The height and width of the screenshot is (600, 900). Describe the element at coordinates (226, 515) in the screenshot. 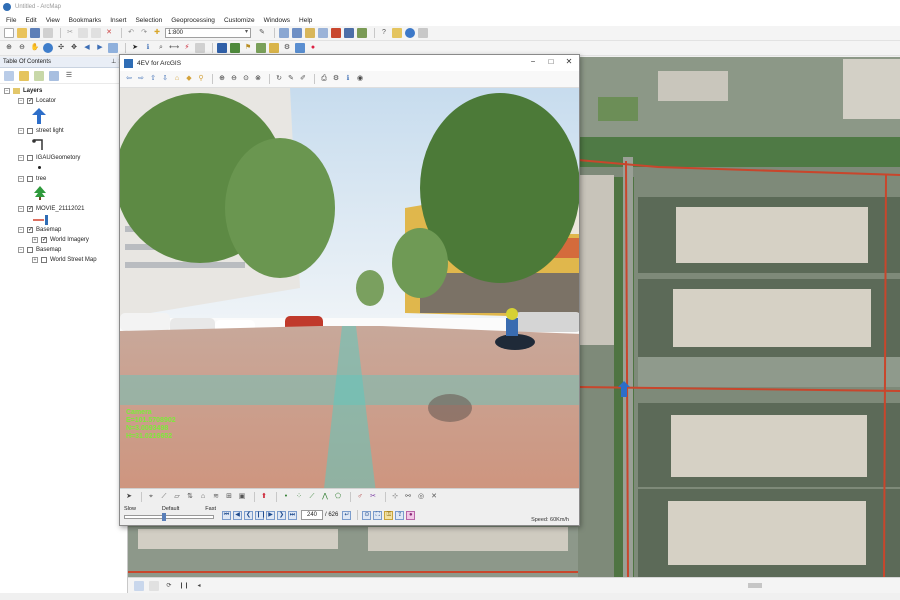

I see `first-frame-icon: ⏮` at that location.